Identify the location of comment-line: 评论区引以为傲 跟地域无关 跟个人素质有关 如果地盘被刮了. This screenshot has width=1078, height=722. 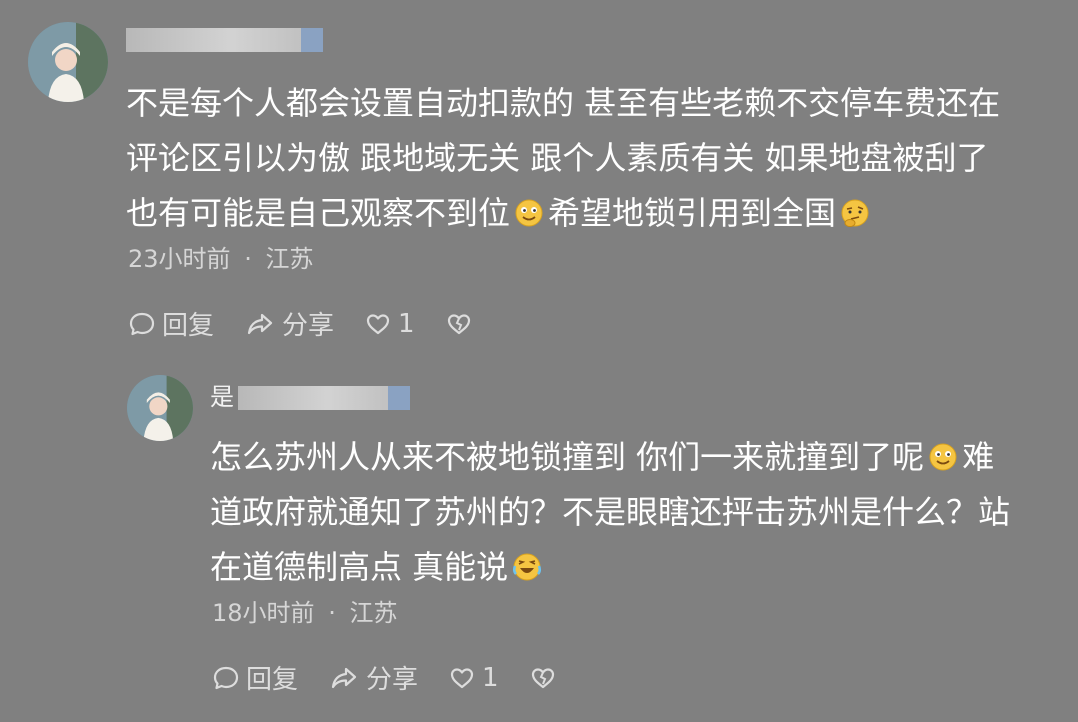
(557, 158).